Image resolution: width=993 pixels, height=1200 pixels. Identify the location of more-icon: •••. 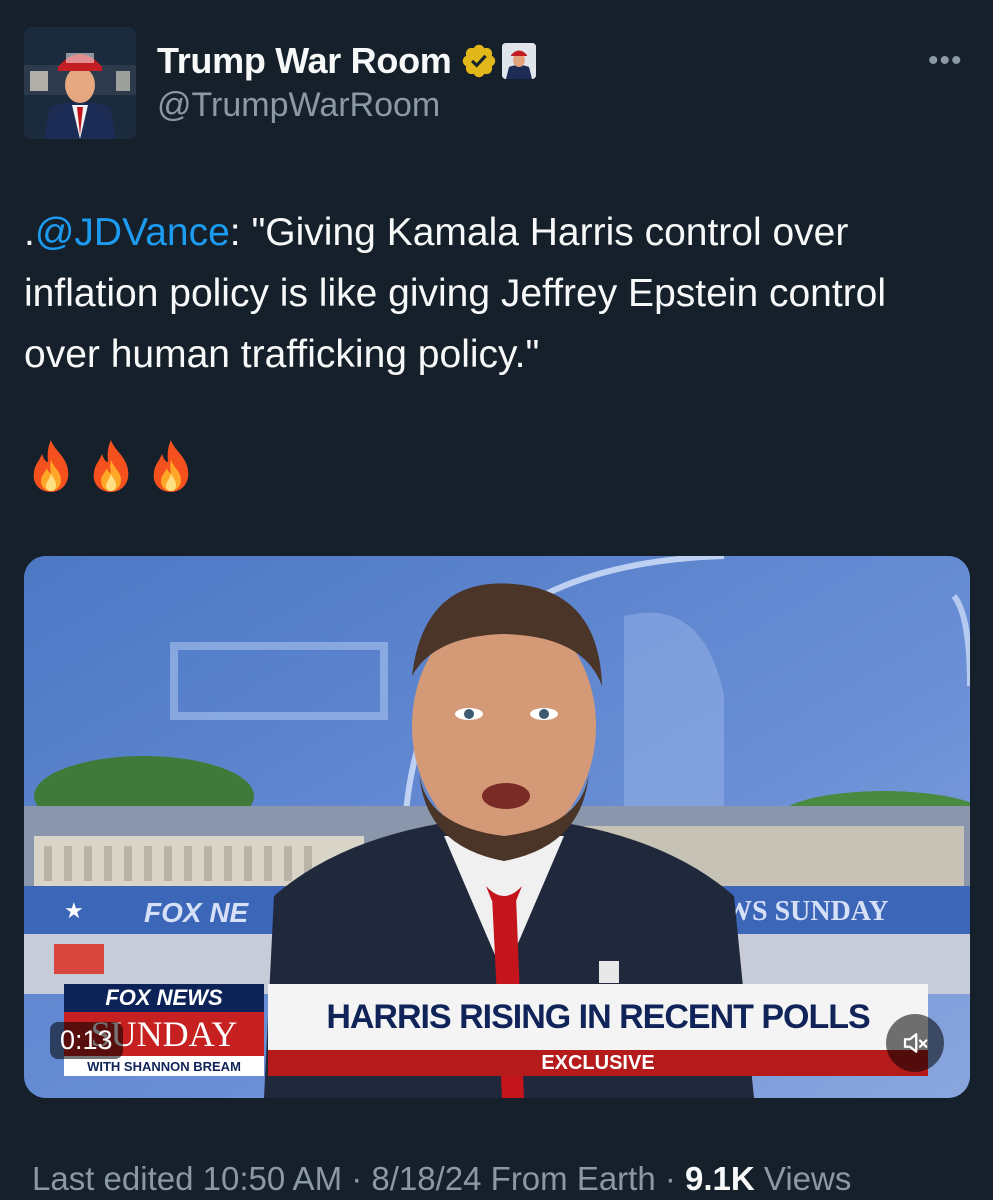
(945, 61).